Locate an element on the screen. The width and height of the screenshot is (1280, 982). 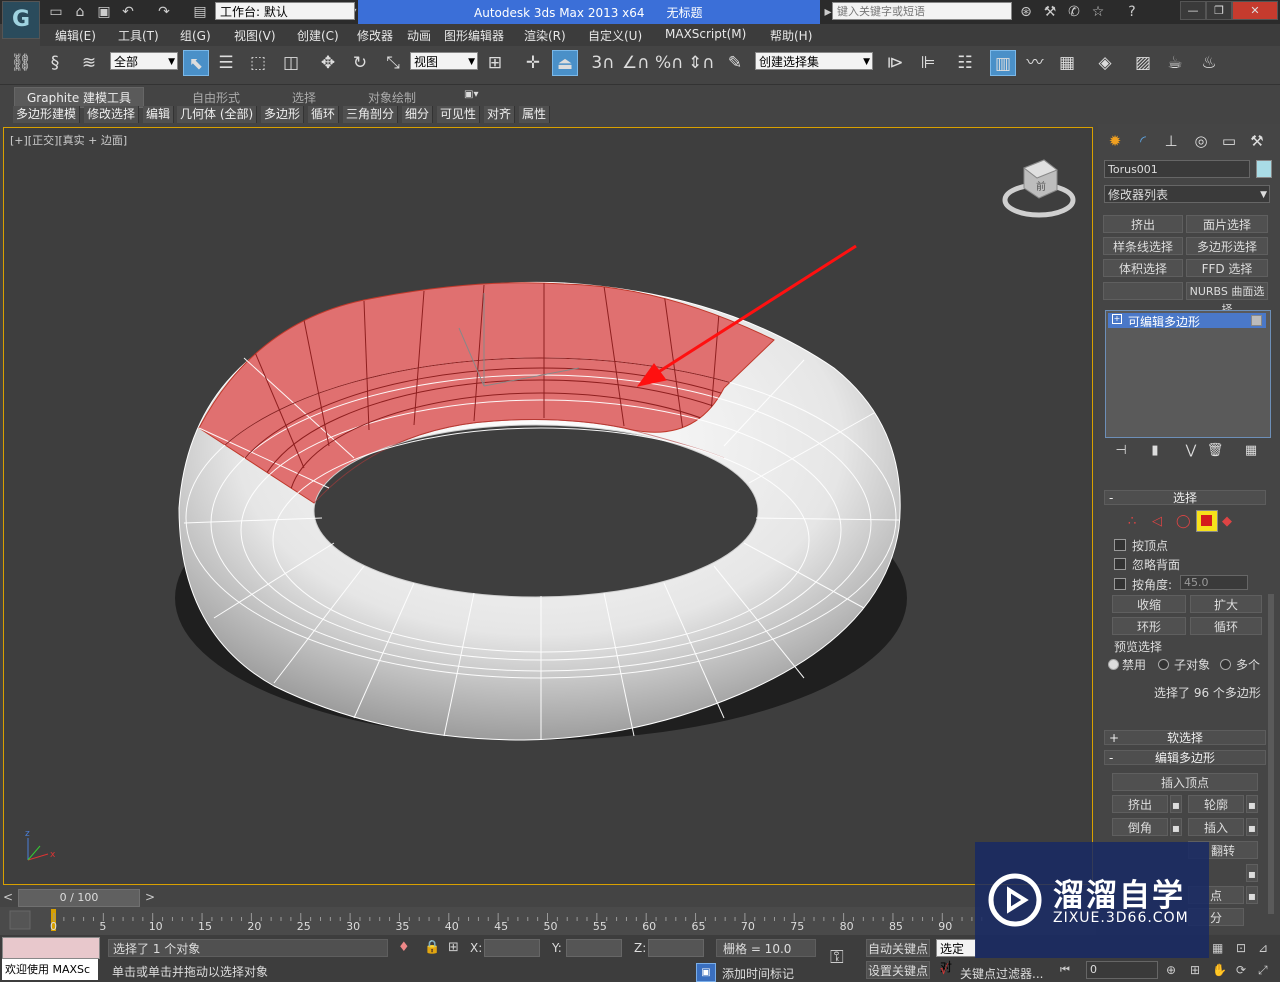
layer-manager-icon: ☷ is located at coordinates (965, 63).